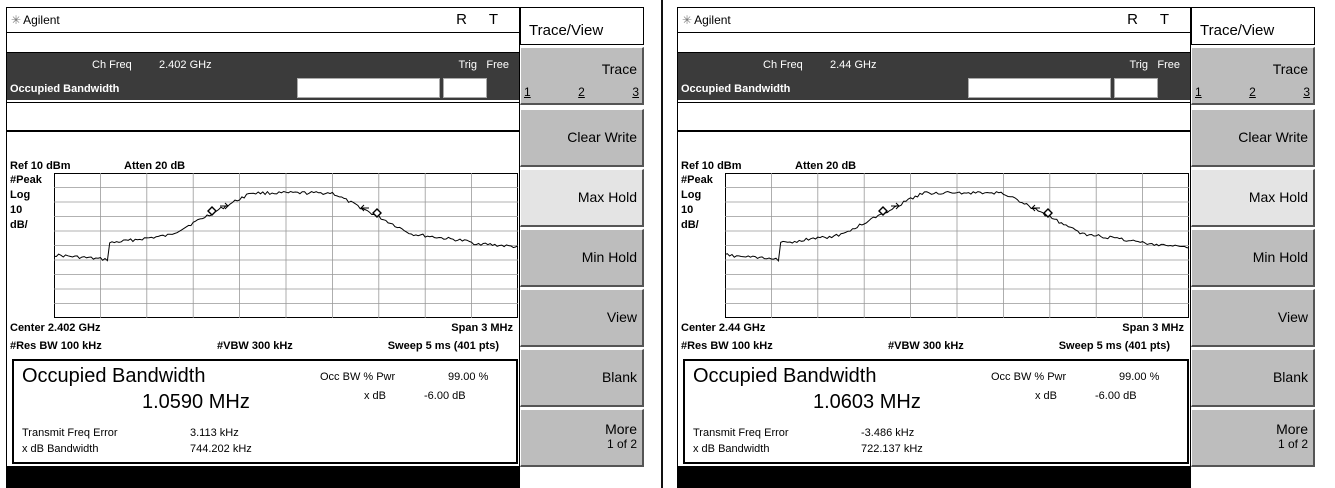 This screenshot has height=488, width=1335. What do you see at coordinates (602, 137) in the screenshot?
I see `softkey-label: Clear Write` at bounding box center [602, 137].